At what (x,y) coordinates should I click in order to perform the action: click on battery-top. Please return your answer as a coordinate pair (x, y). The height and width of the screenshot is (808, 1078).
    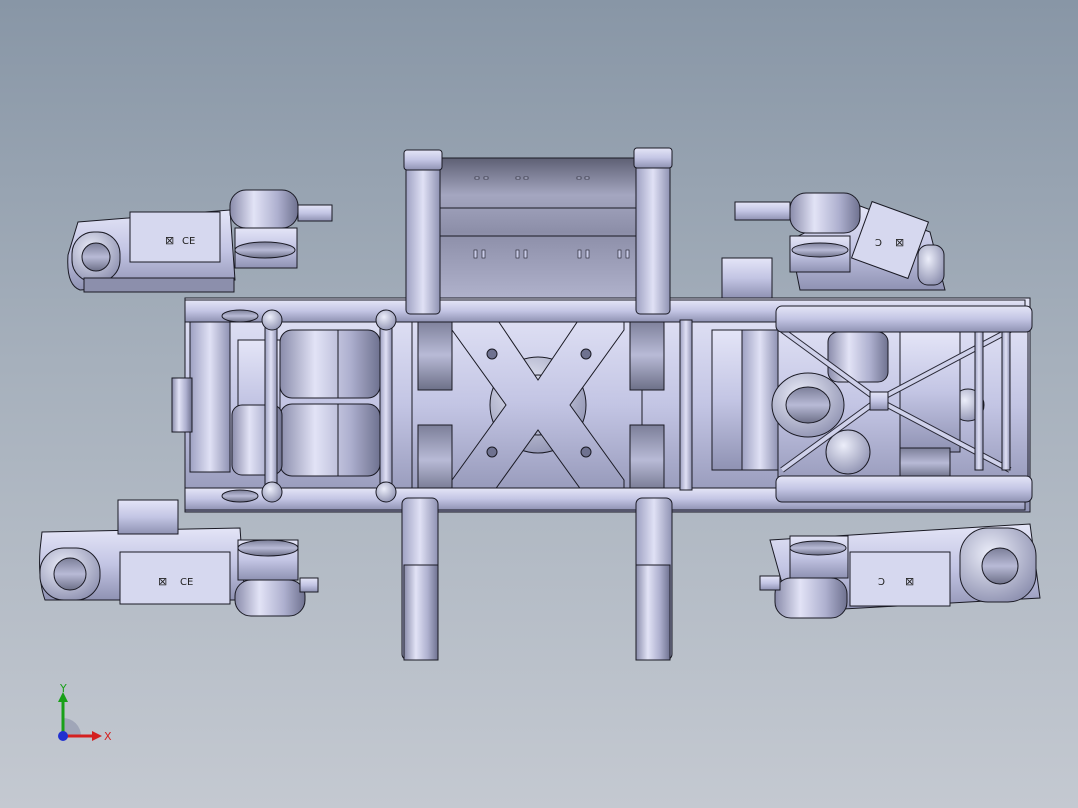
    Looking at the image, I should click on (330, 364).